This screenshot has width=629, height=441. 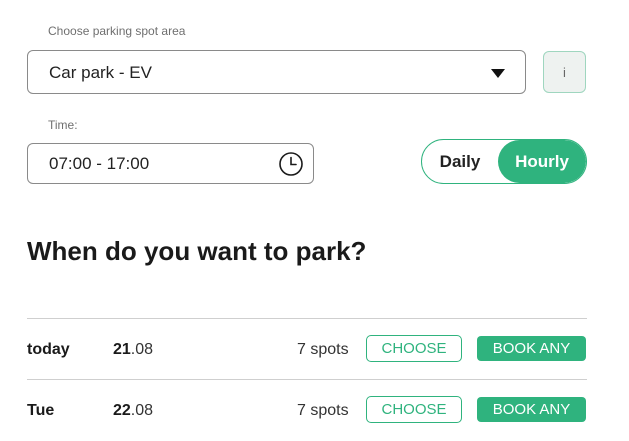 I want to click on hourly-option: Hourly, so click(x=542, y=161).